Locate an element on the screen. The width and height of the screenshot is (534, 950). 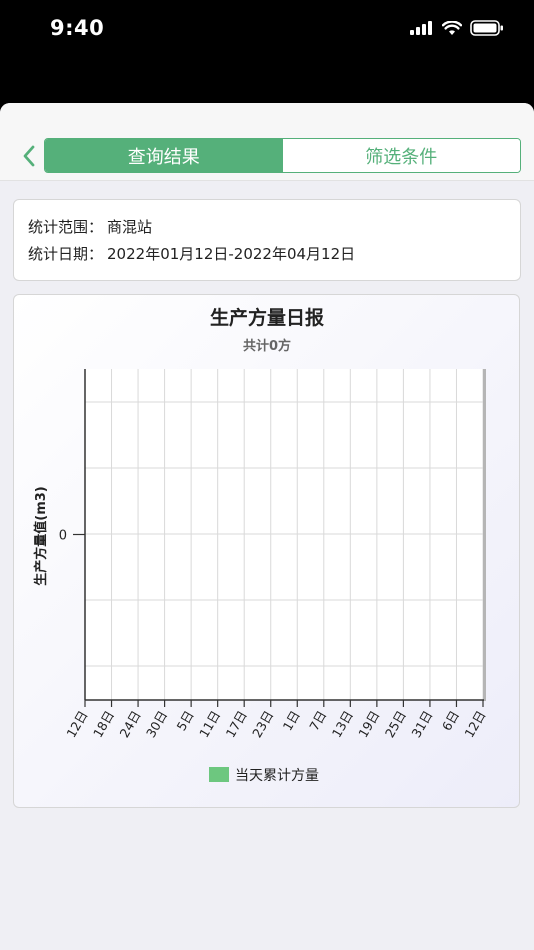
status-bar: 9:40 is located at coordinates (267, 30).